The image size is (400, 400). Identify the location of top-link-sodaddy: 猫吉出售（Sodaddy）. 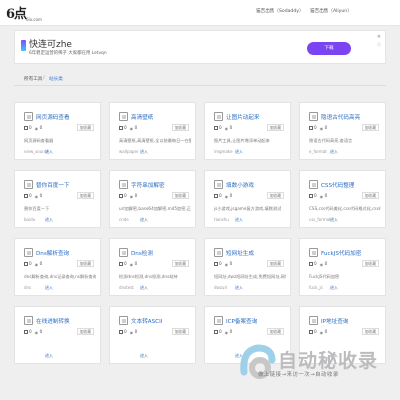
(280, 11).